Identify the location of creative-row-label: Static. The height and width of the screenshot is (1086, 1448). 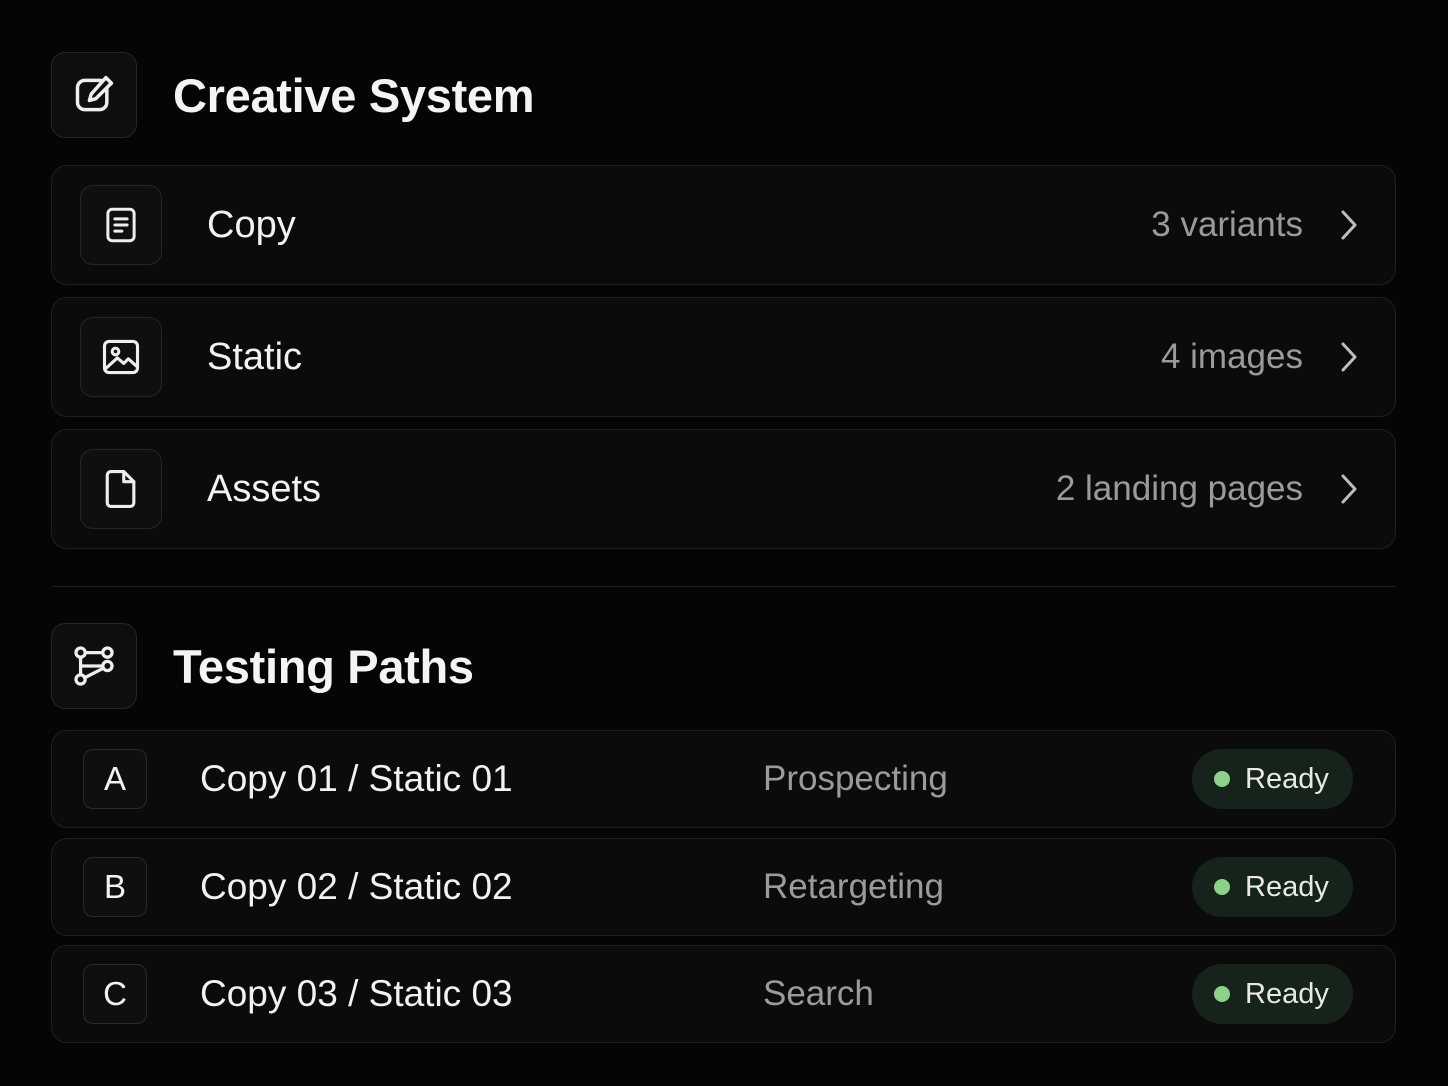
(255, 356).